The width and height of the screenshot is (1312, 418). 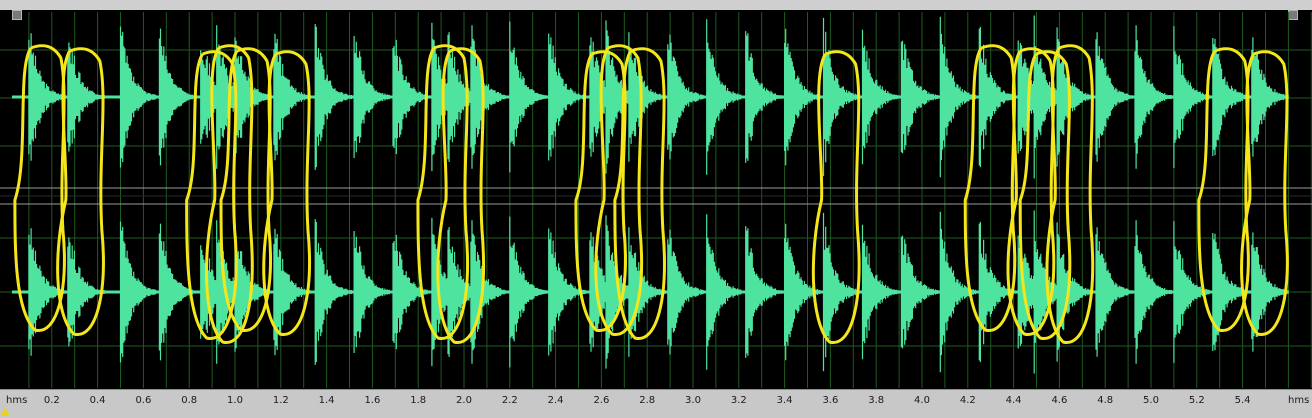 What do you see at coordinates (464, 400) in the screenshot?
I see `tick-label: 2.0` at bounding box center [464, 400].